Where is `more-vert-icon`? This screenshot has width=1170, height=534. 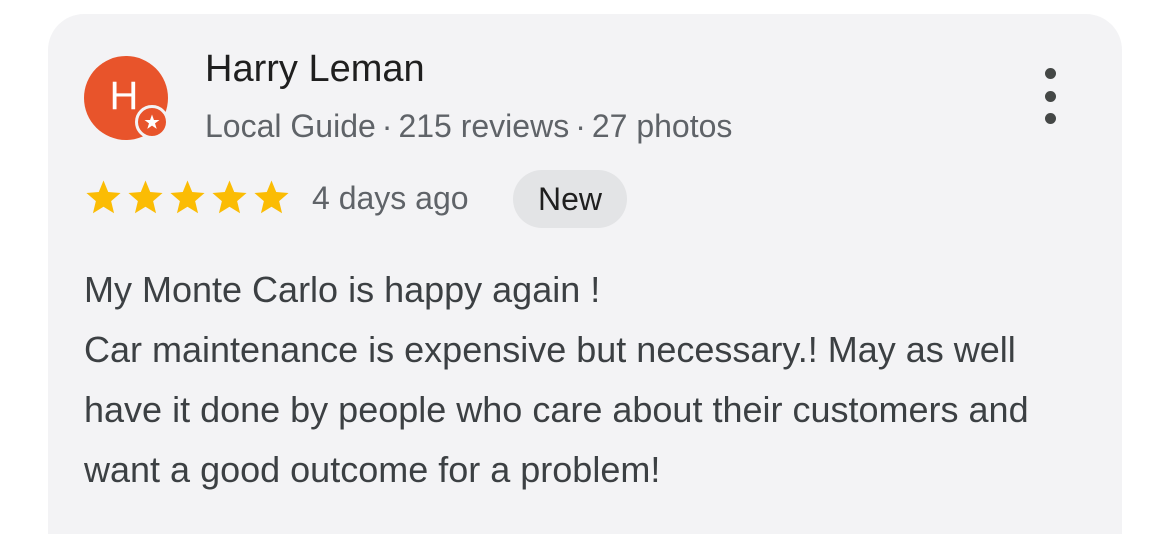 more-vert-icon is located at coordinates (1050, 96).